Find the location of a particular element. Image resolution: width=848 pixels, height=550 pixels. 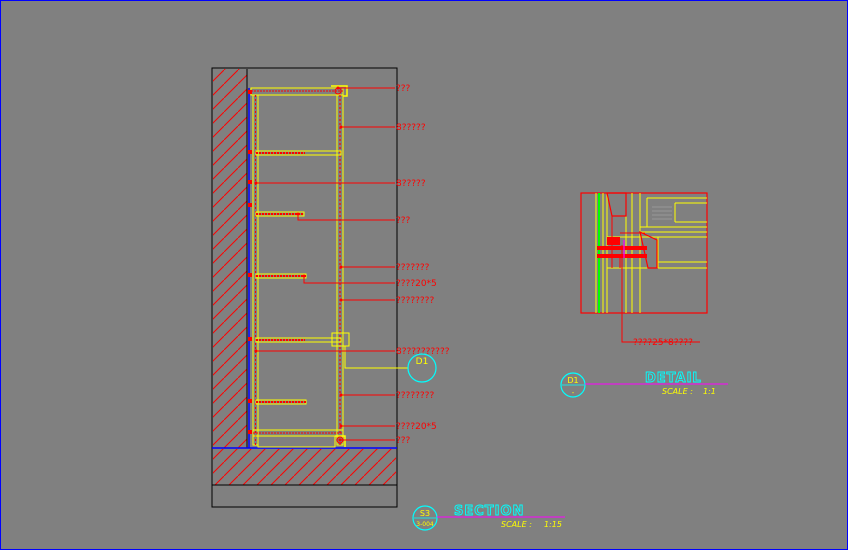

section-scale-label: SCALE : is located at coordinates (516, 524).